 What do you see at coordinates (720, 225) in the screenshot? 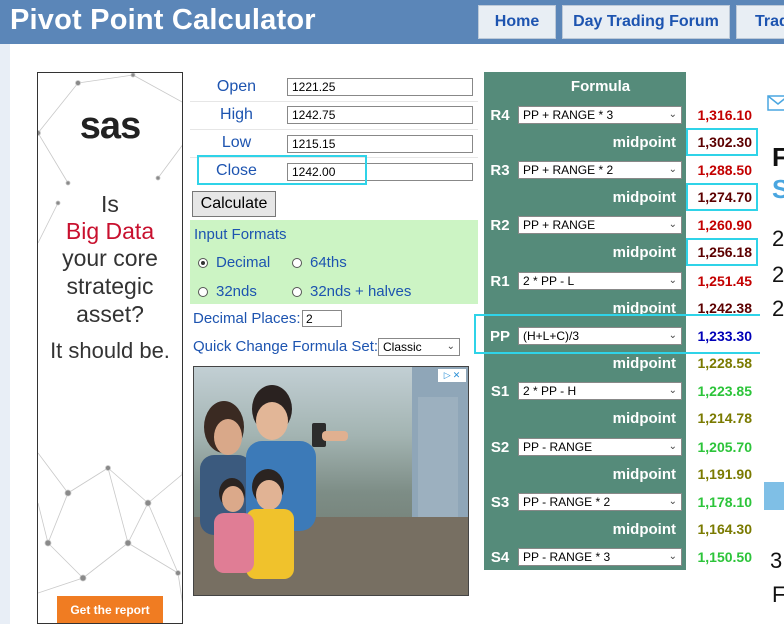
I see `level-value-r2: 1,260.90` at bounding box center [720, 225].